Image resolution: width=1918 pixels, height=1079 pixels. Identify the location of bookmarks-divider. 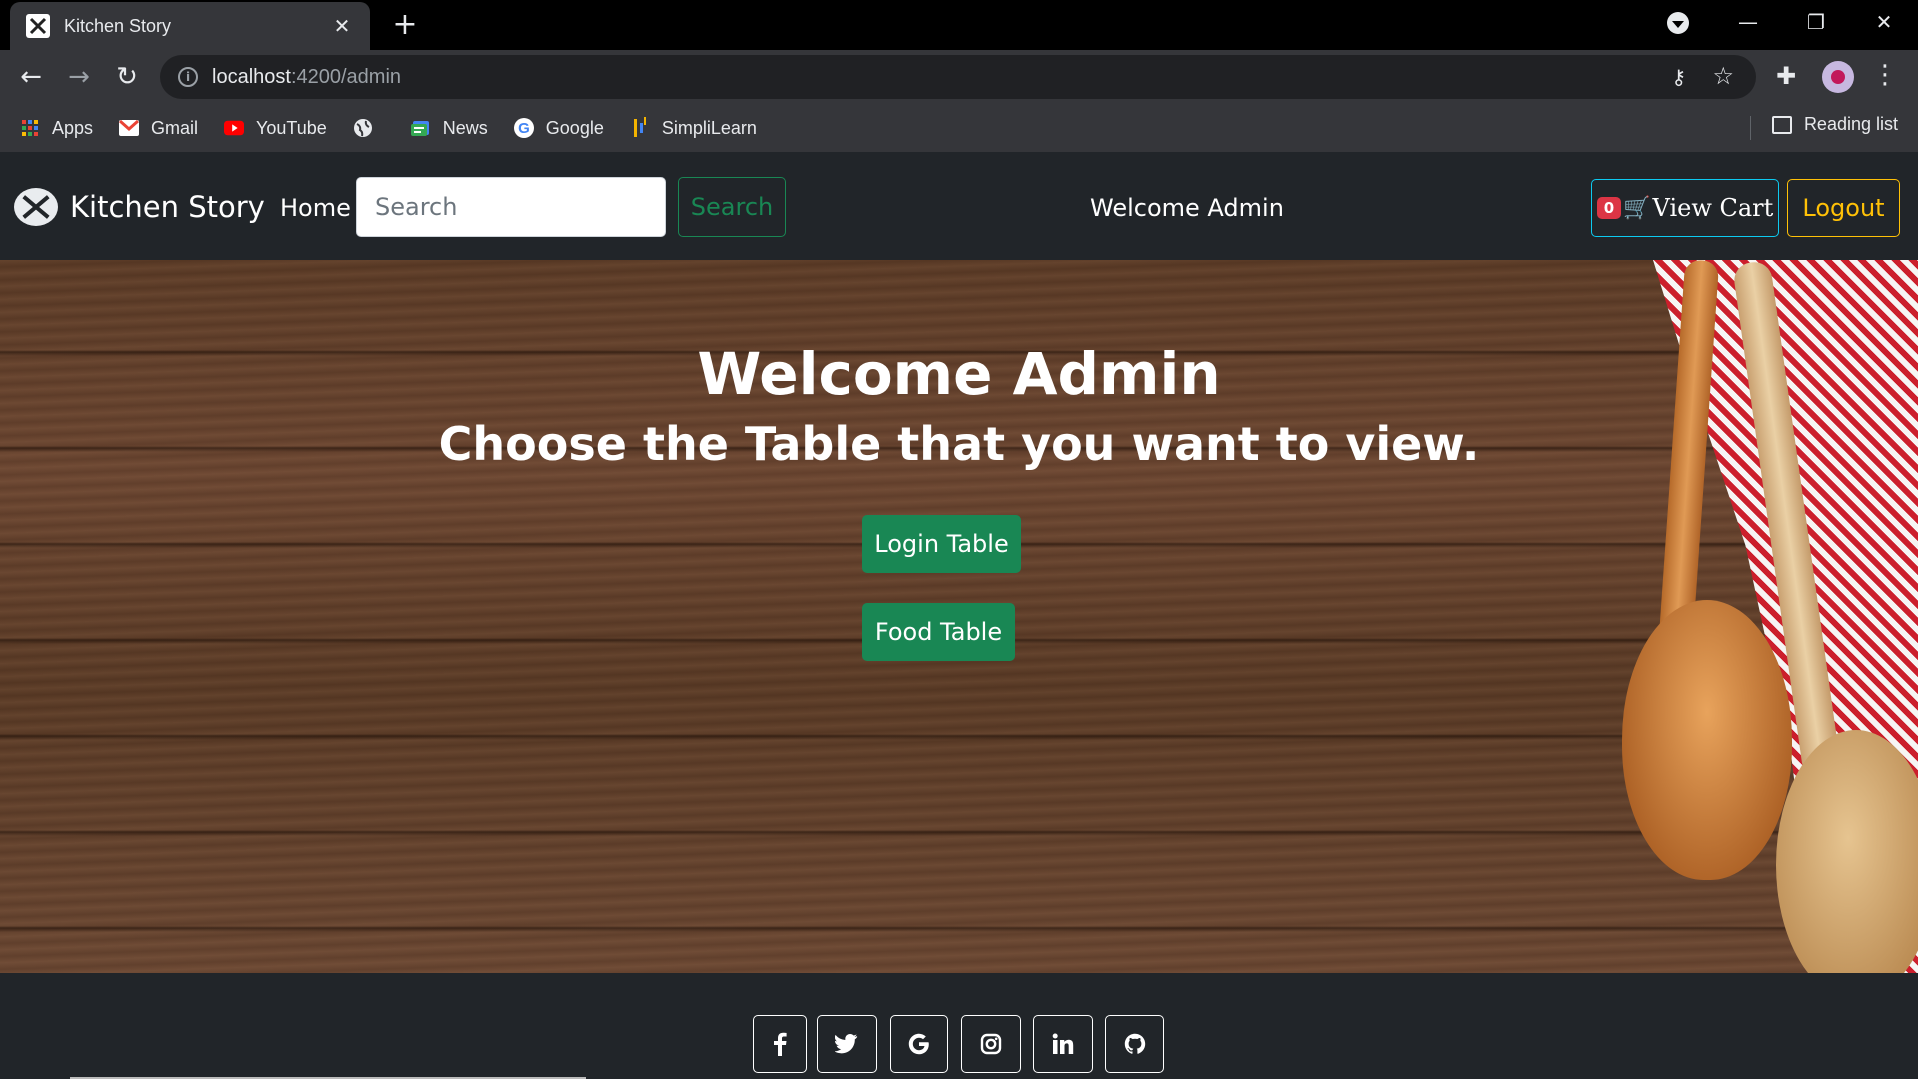
(1750, 128).